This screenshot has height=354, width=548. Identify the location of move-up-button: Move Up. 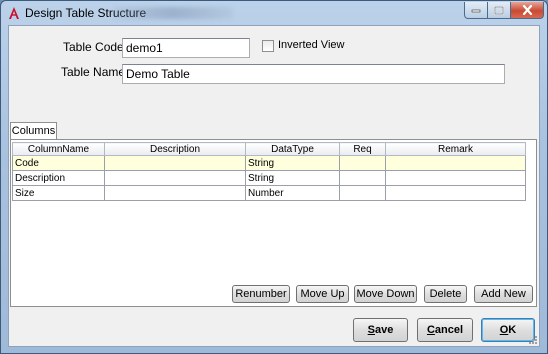
(322, 294).